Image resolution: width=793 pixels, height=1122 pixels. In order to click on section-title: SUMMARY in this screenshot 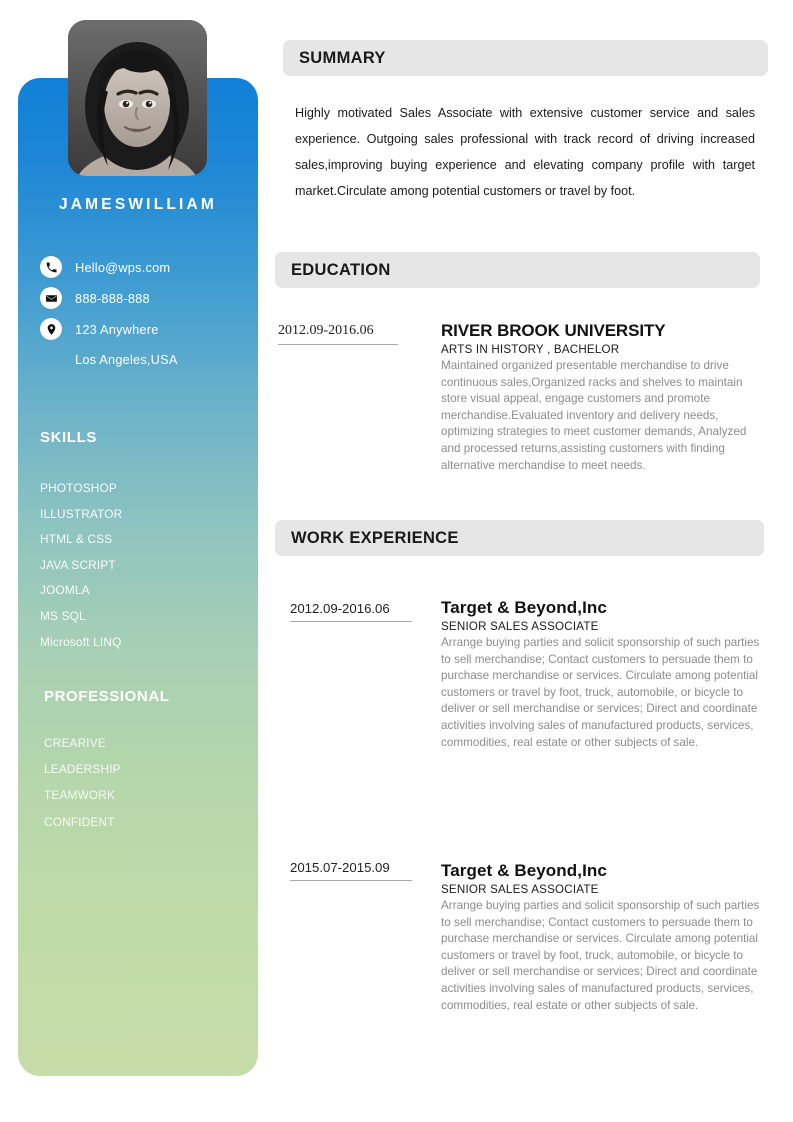, I will do `click(342, 57)`.